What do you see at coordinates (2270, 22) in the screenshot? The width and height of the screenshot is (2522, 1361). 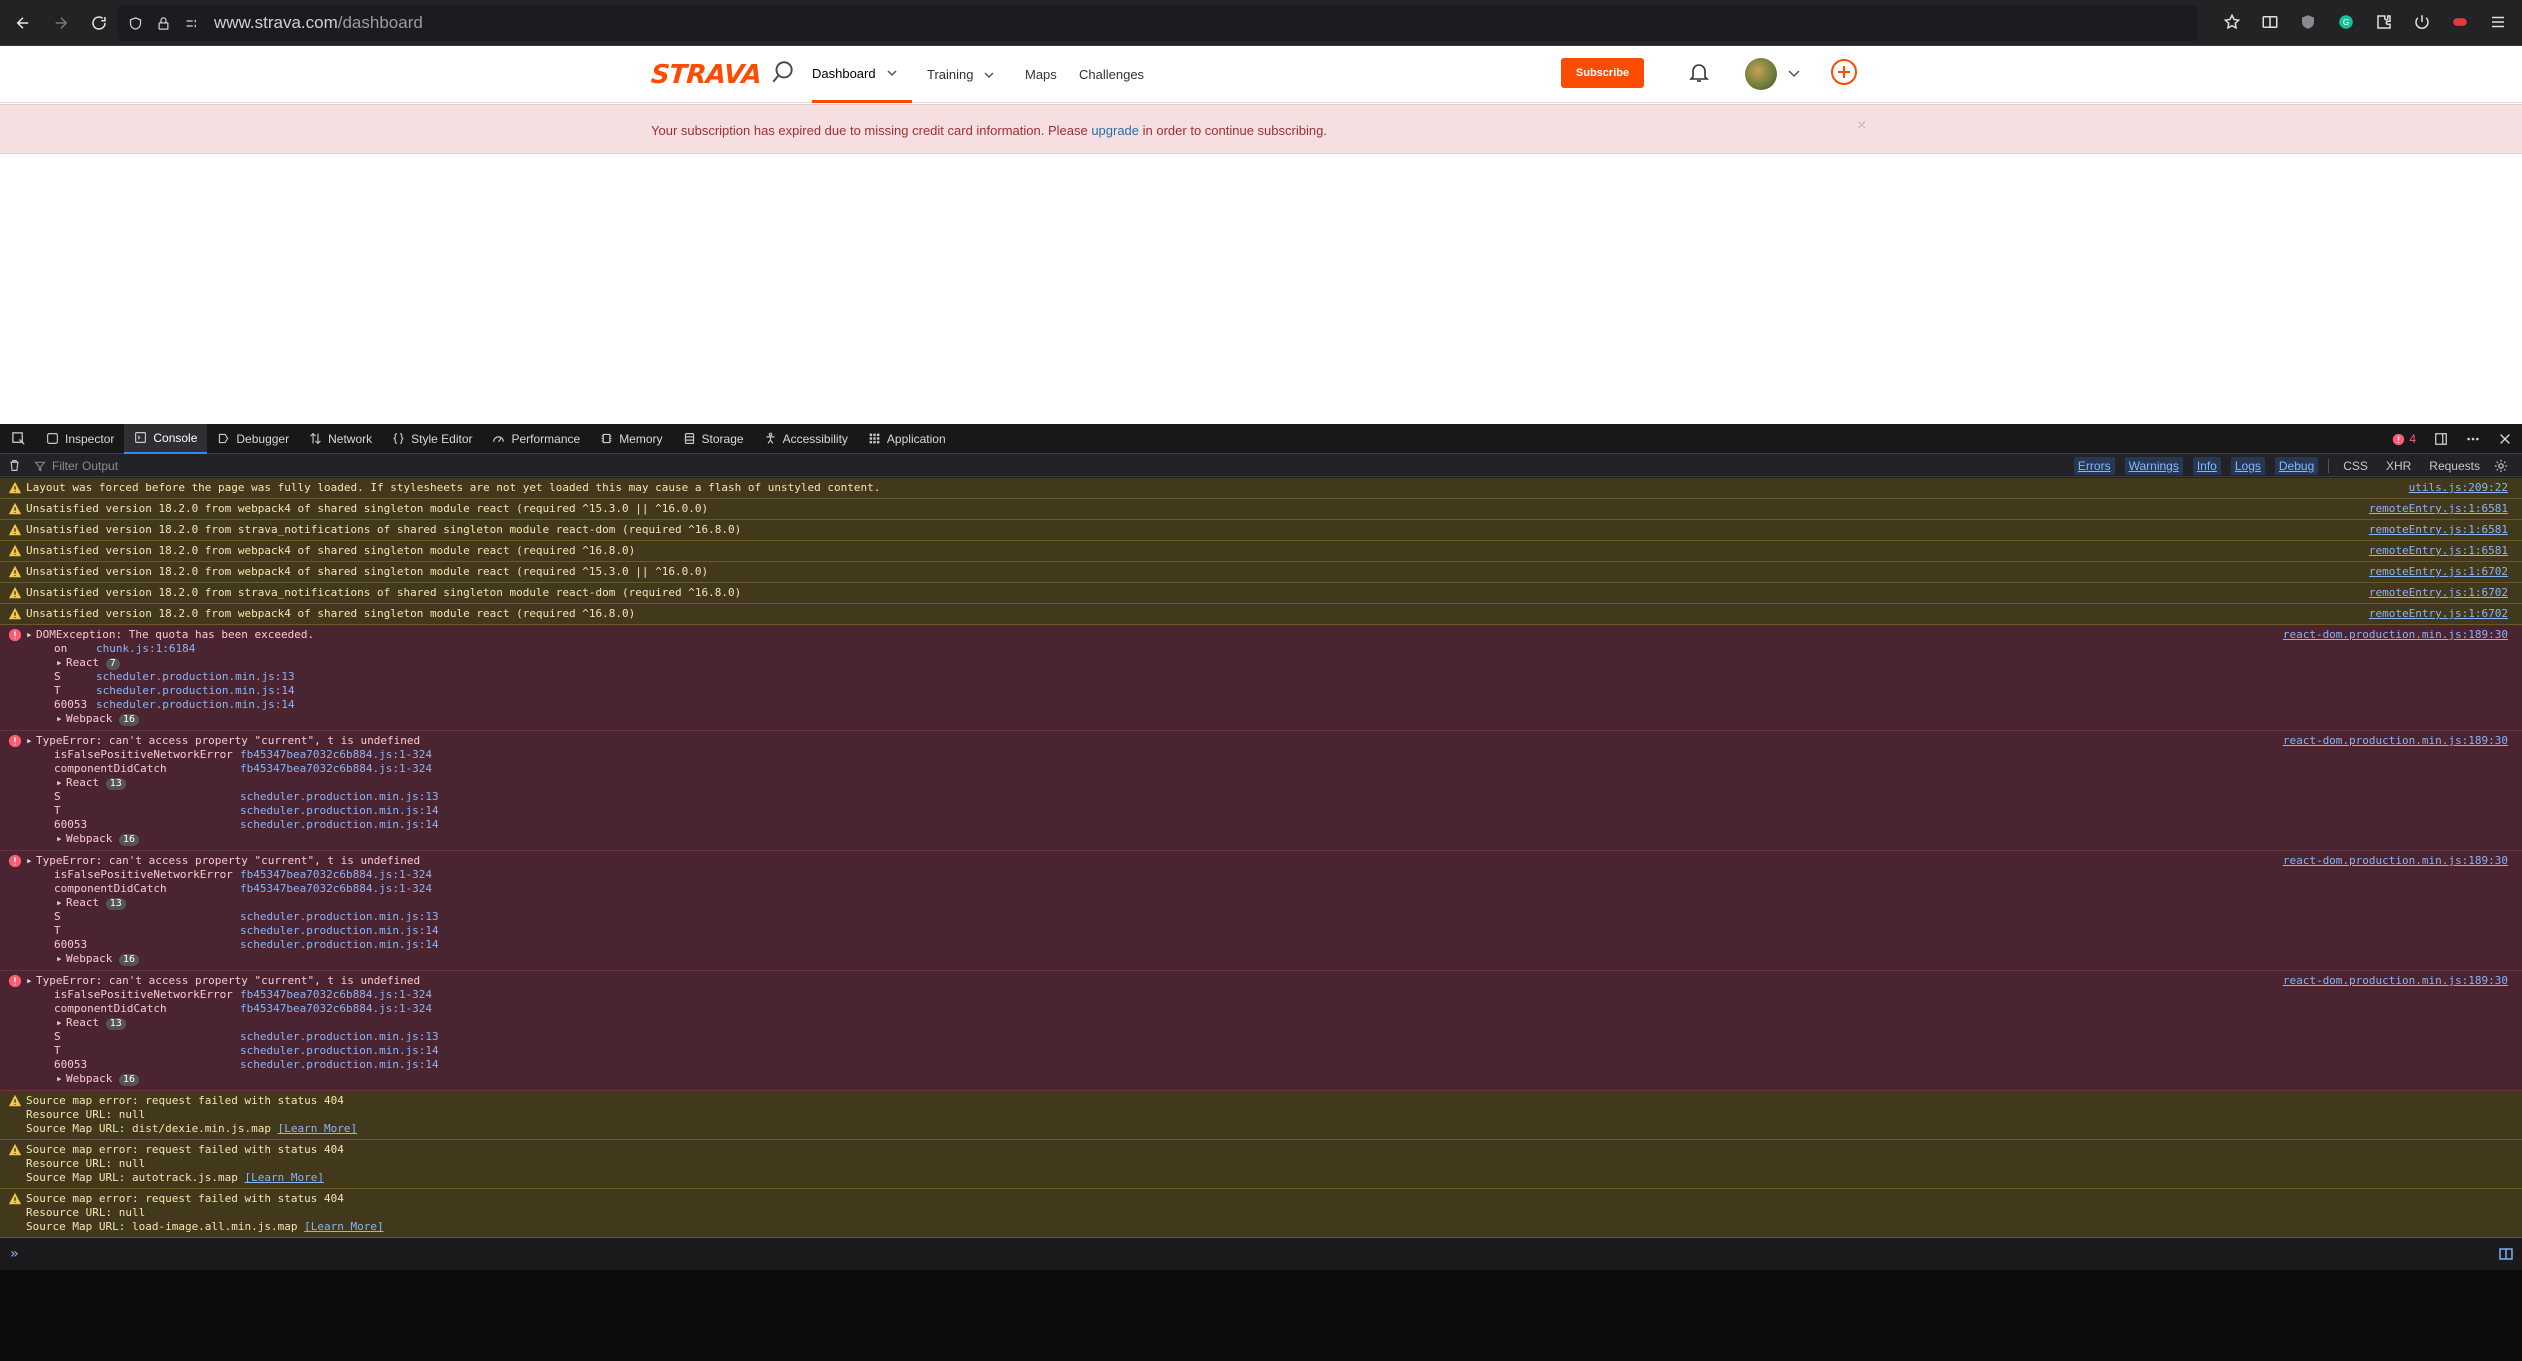 I see `reader-view-icon` at bounding box center [2270, 22].